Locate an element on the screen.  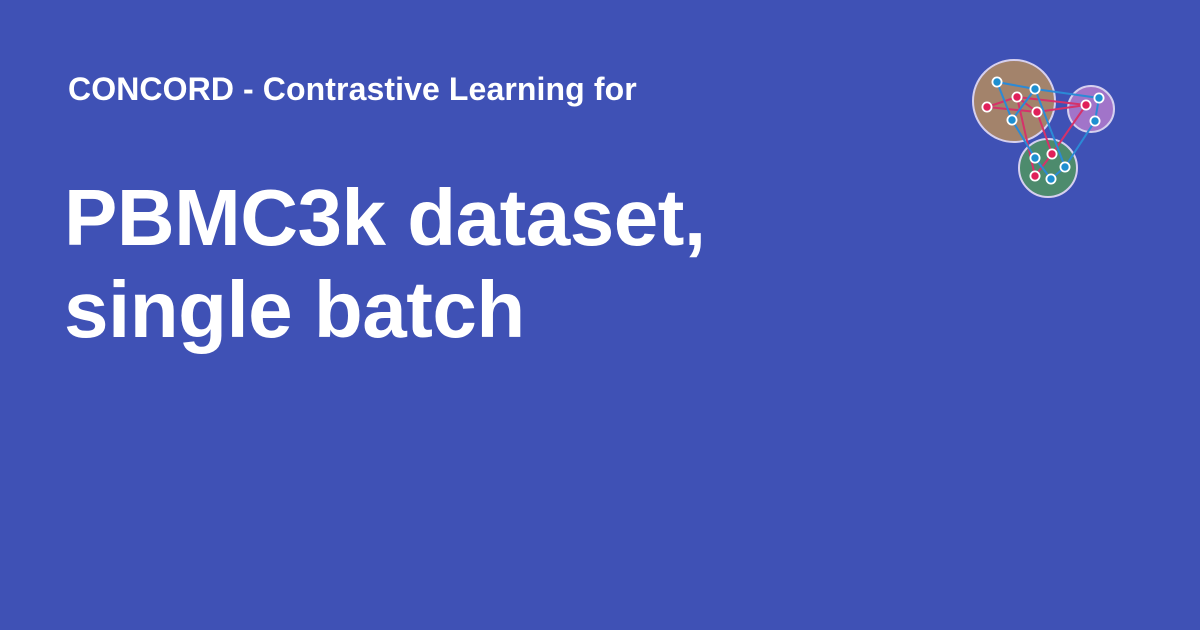
page-title-line-1: PBMC3k dataset, is located at coordinates (385, 217).